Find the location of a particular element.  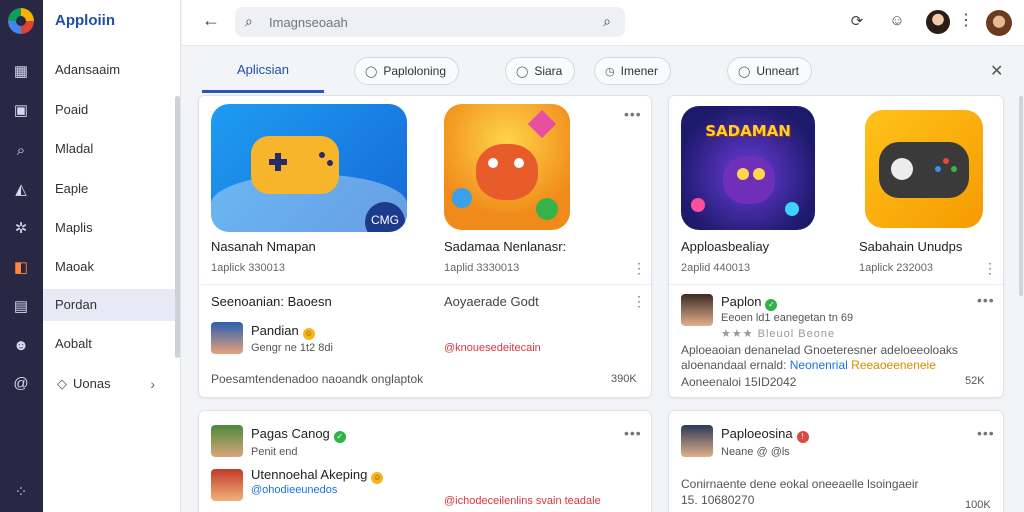

filter-chip-2: ◯ Siara is located at coordinates (540, 71).